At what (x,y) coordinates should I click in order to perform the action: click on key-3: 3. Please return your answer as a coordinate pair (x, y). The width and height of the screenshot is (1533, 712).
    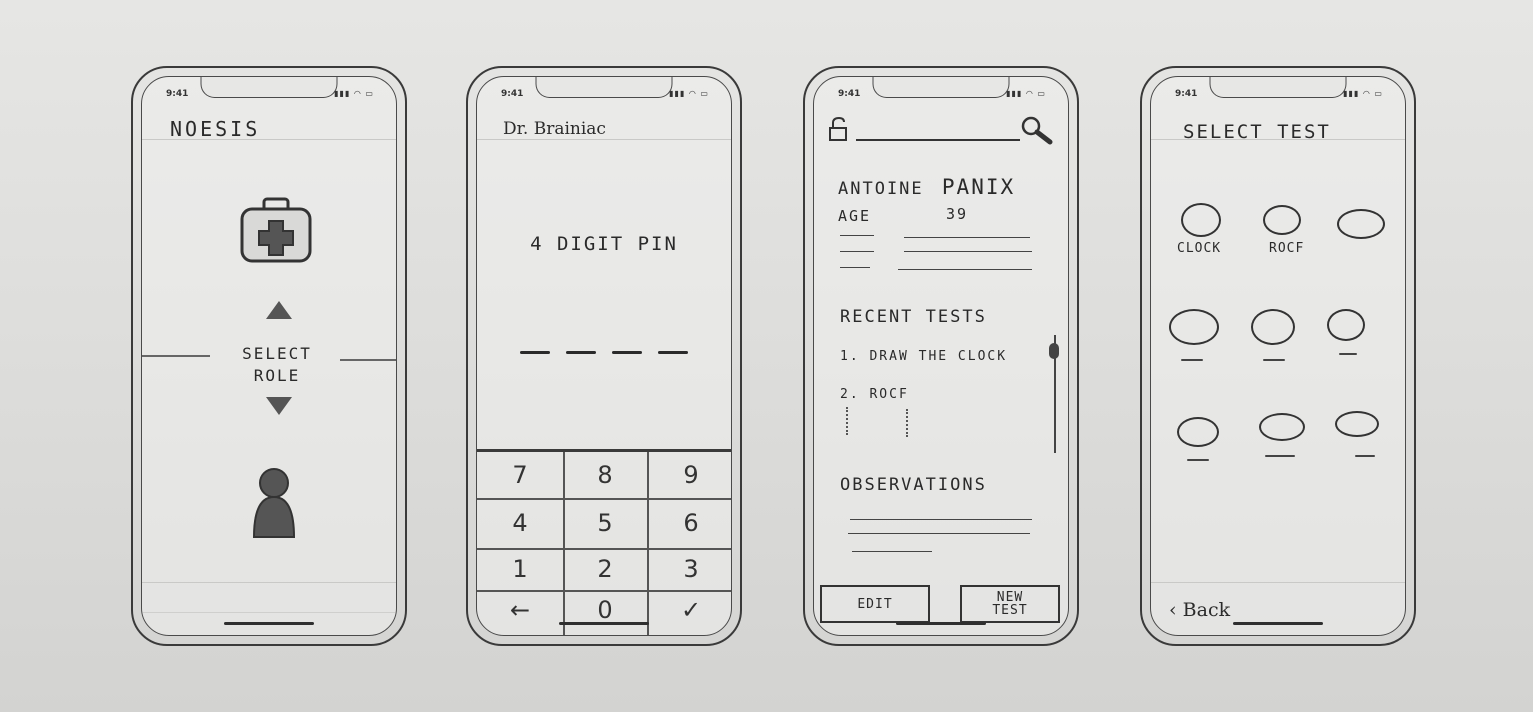
    Looking at the image, I should click on (689, 569).